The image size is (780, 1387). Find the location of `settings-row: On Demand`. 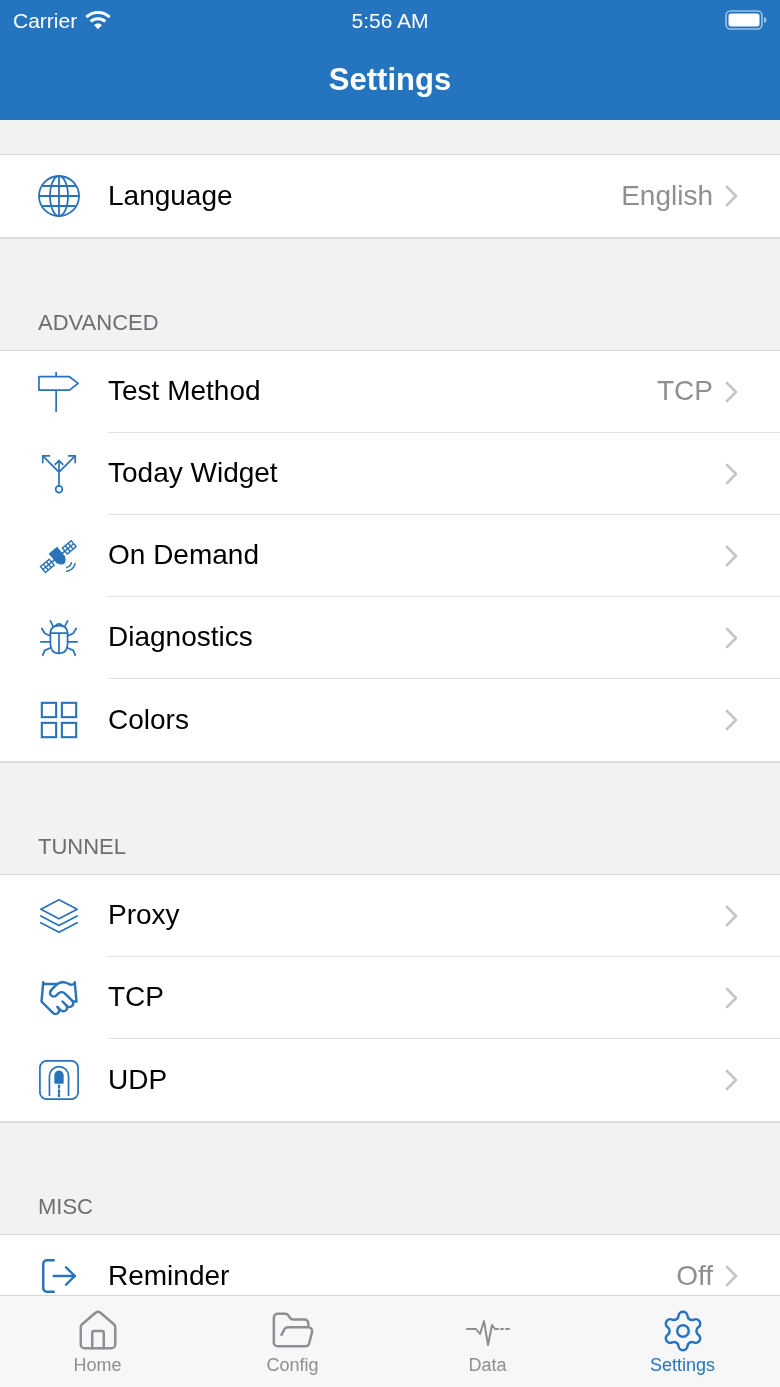

settings-row: On Demand is located at coordinates (390, 556).